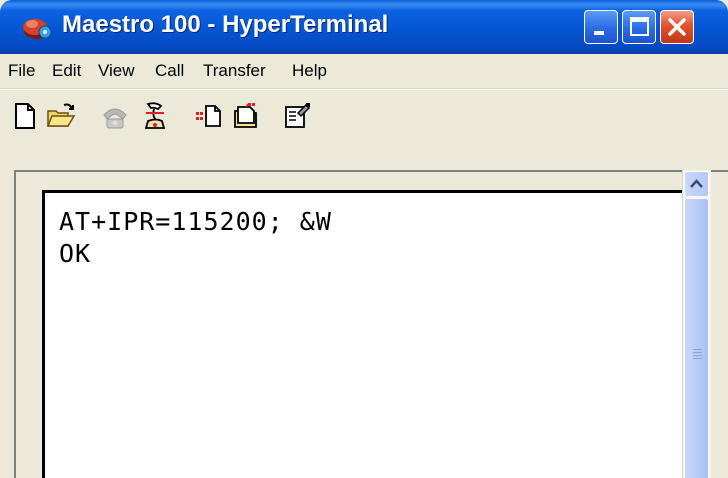 The height and width of the screenshot is (478, 728). I want to click on receive-icon, so click(245, 115).